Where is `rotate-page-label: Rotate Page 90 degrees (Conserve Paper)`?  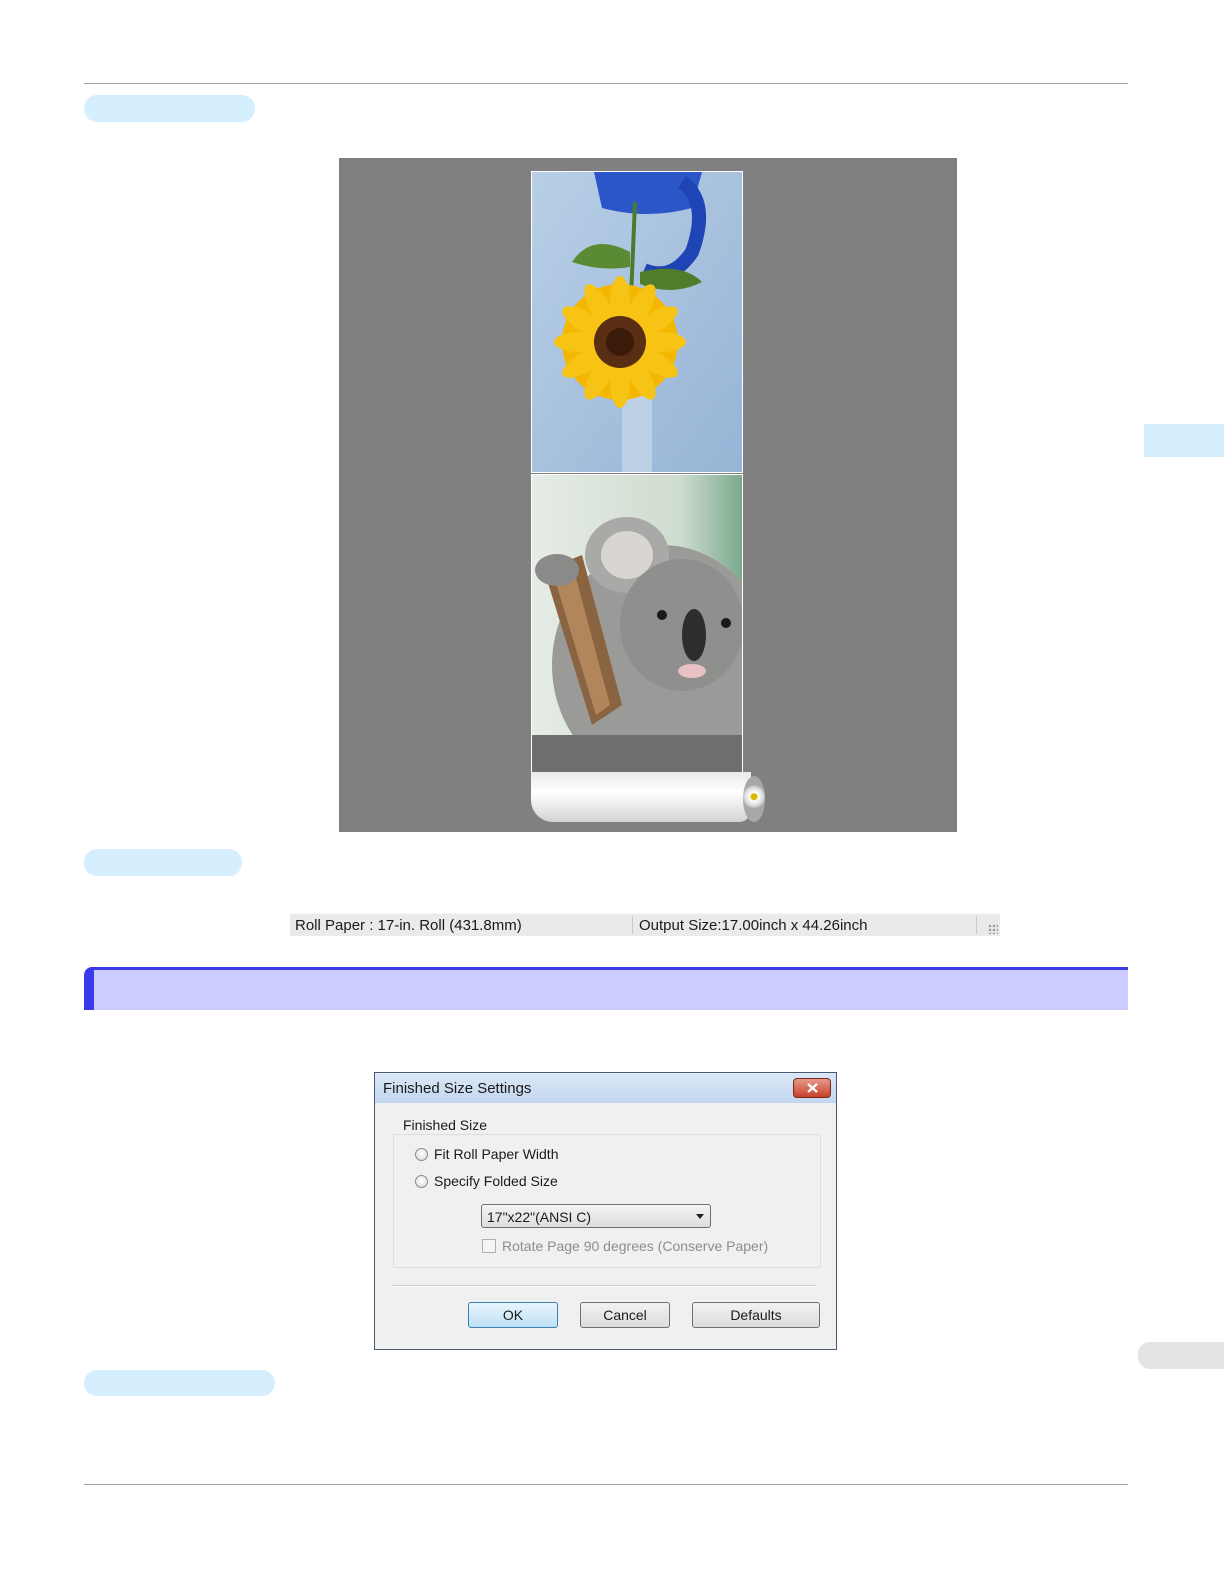
rotate-page-label: Rotate Page 90 degrees (Conserve Paper) is located at coordinates (635, 1246).